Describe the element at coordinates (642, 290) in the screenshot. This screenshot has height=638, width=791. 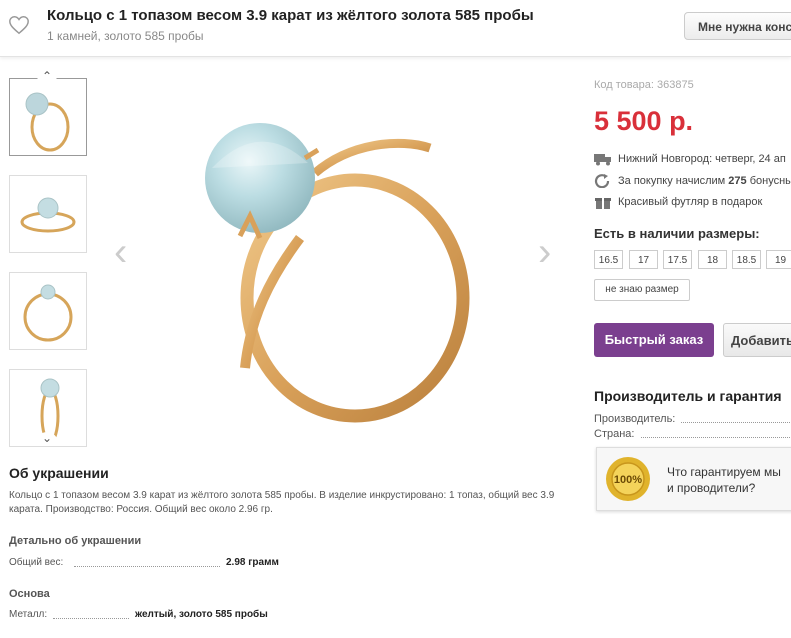
I see `unknown-size-button: не знаю размер` at that location.